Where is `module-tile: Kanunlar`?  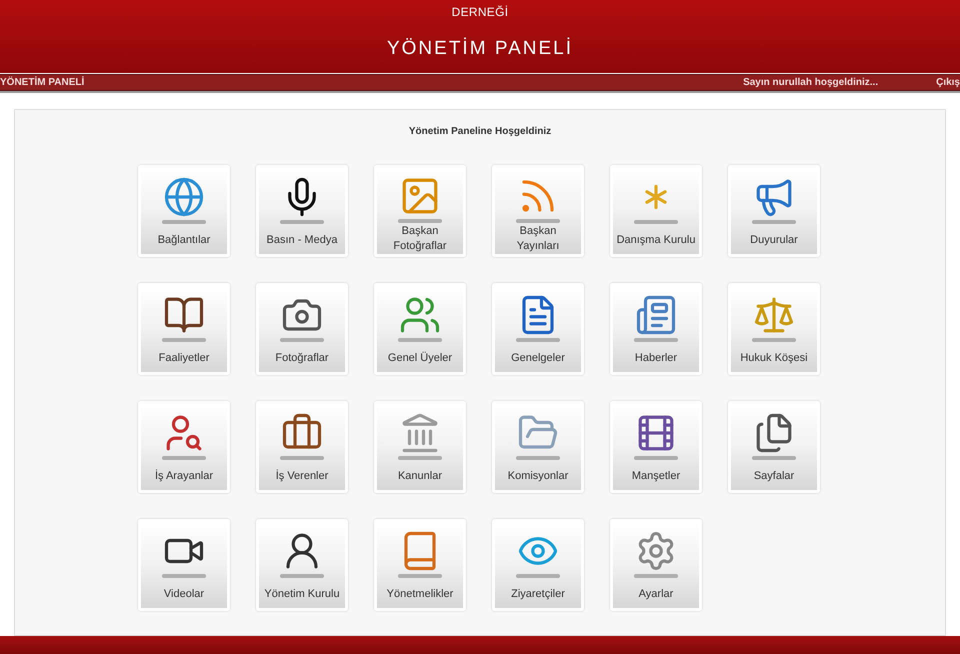
module-tile: Kanunlar is located at coordinates (420, 447).